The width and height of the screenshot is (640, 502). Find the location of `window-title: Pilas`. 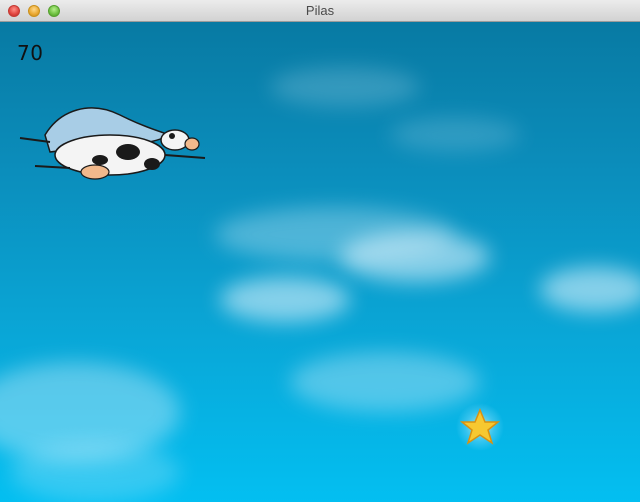

window-title: Pilas is located at coordinates (320, 10).